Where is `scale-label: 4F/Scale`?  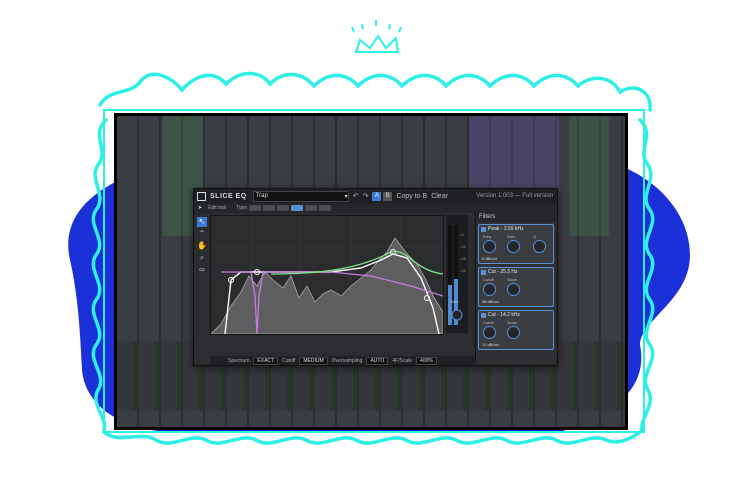
scale-label: 4F/Scale is located at coordinates (402, 360).